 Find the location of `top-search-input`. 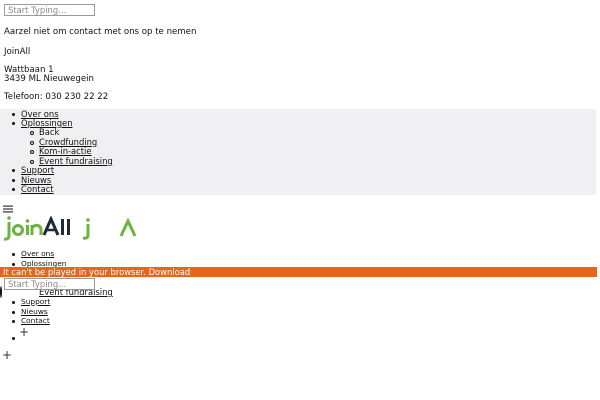

top-search-input is located at coordinates (49, 10).